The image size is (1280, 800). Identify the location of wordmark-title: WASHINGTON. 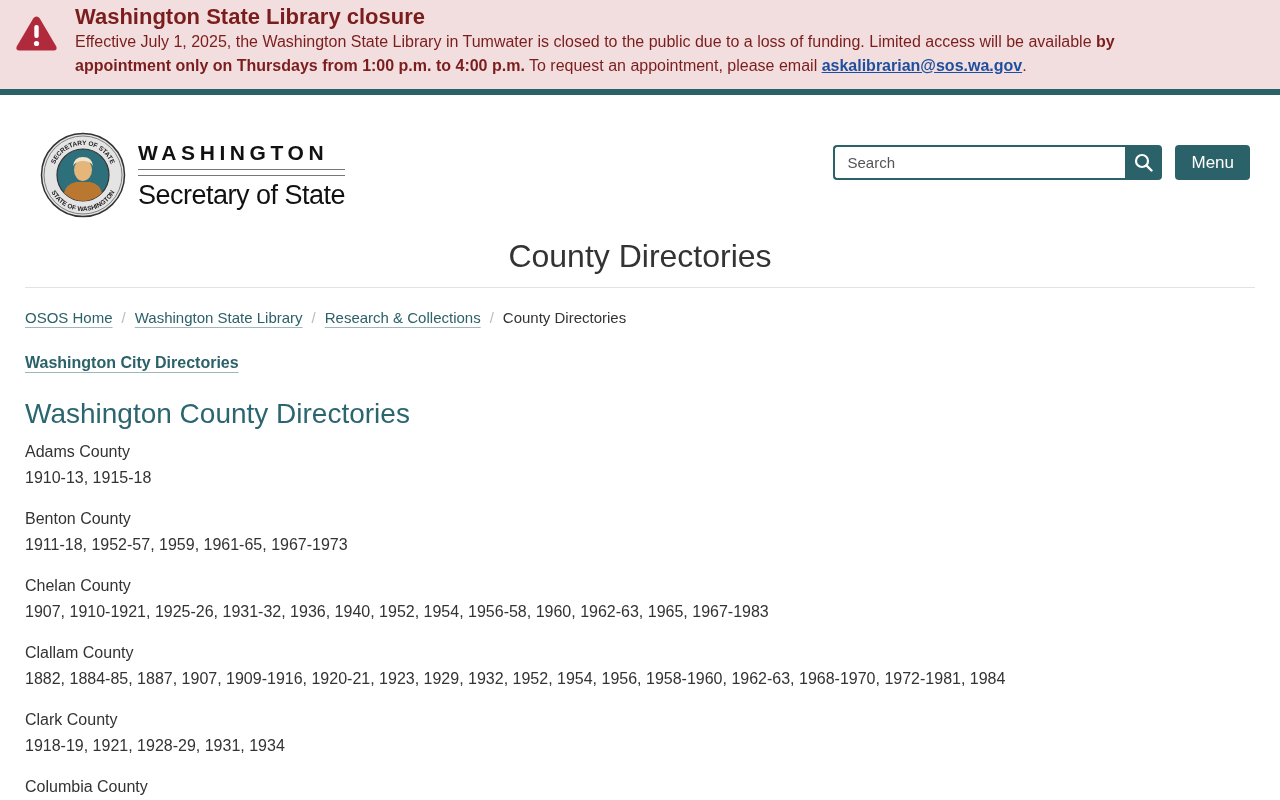
(234, 152).